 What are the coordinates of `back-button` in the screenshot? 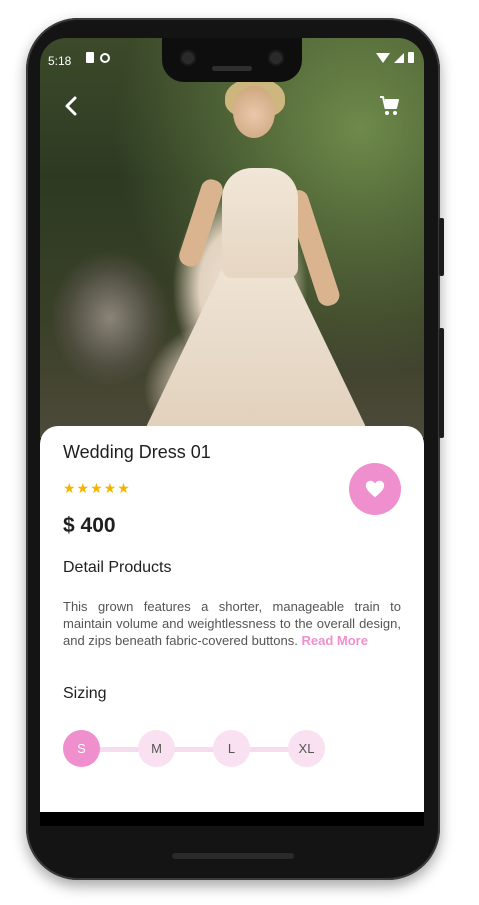 It's located at (72, 106).